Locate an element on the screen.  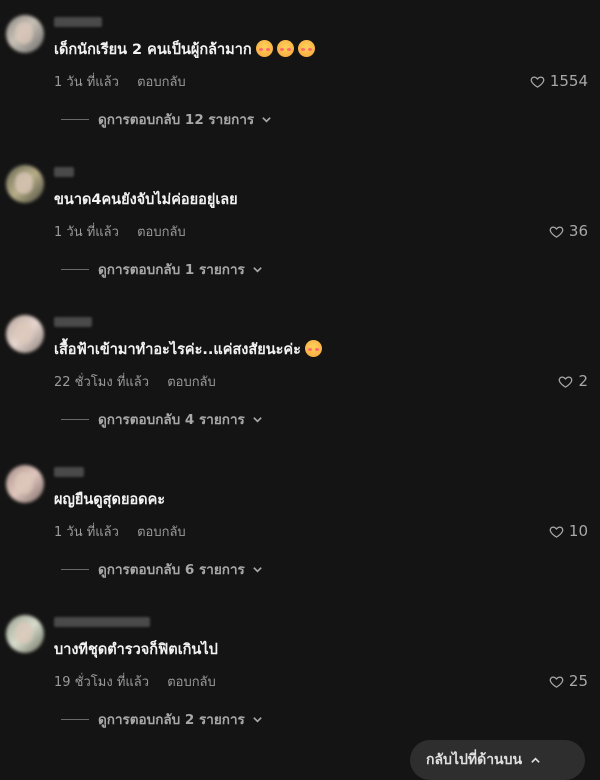
view-replies-label: ดูการตอบกลับ 12 รายการ is located at coordinates (176, 120).